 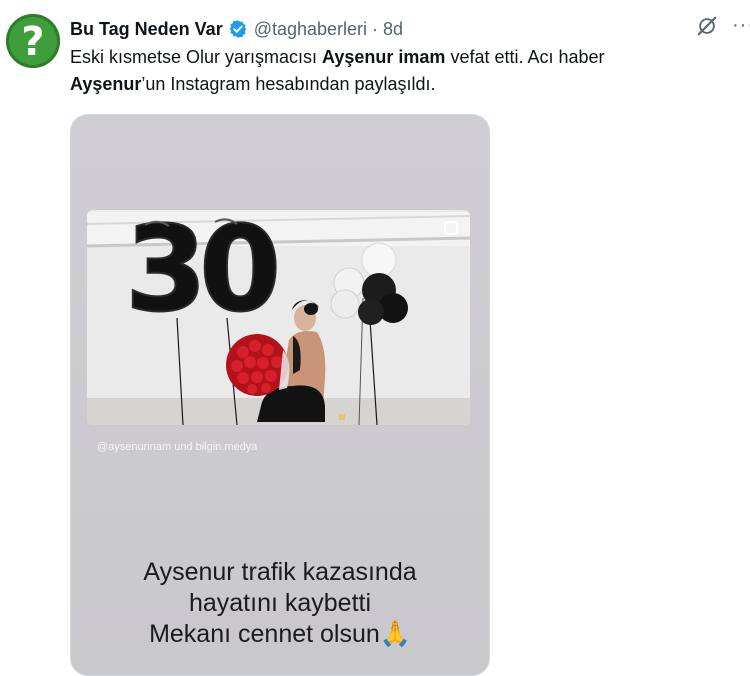 What do you see at coordinates (741, 25) in the screenshot?
I see `more-options-icon: ···` at bounding box center [741, 25].